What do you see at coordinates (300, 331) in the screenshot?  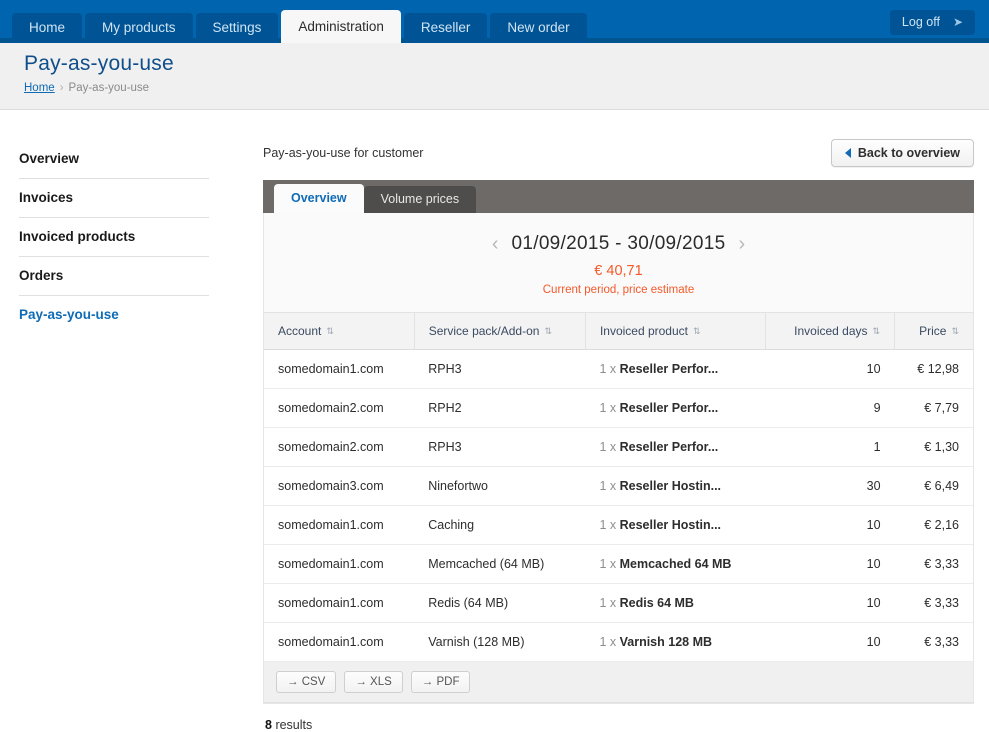 I see `column-header-label: Account` at bounding box center [300, 331].